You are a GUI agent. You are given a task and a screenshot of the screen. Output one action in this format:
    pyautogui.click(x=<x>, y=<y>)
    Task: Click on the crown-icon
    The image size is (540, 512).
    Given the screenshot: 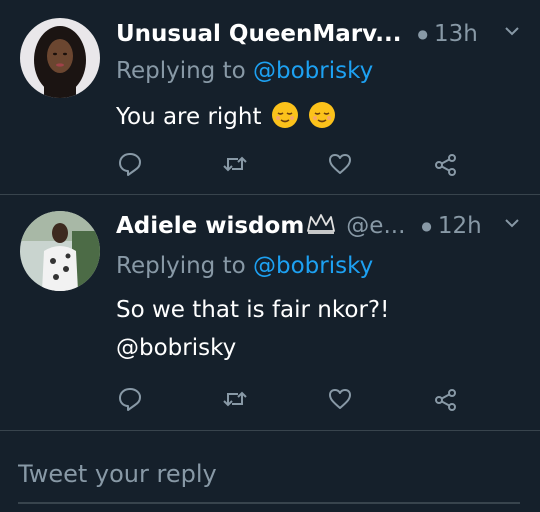 What is the action you would take?
    pyautogui.click(x=321, y=226)
    